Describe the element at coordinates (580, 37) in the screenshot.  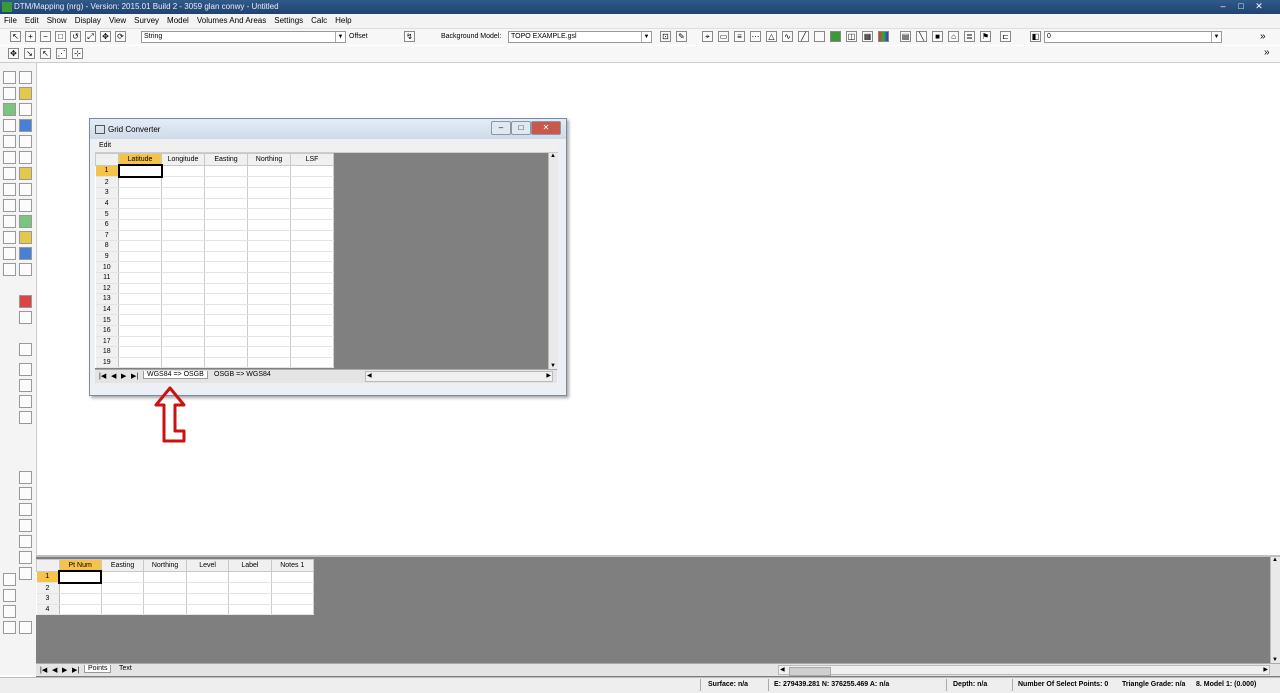
I see `background-model-combo: TOPO EXAMPLE.gsl ▼` at that location.